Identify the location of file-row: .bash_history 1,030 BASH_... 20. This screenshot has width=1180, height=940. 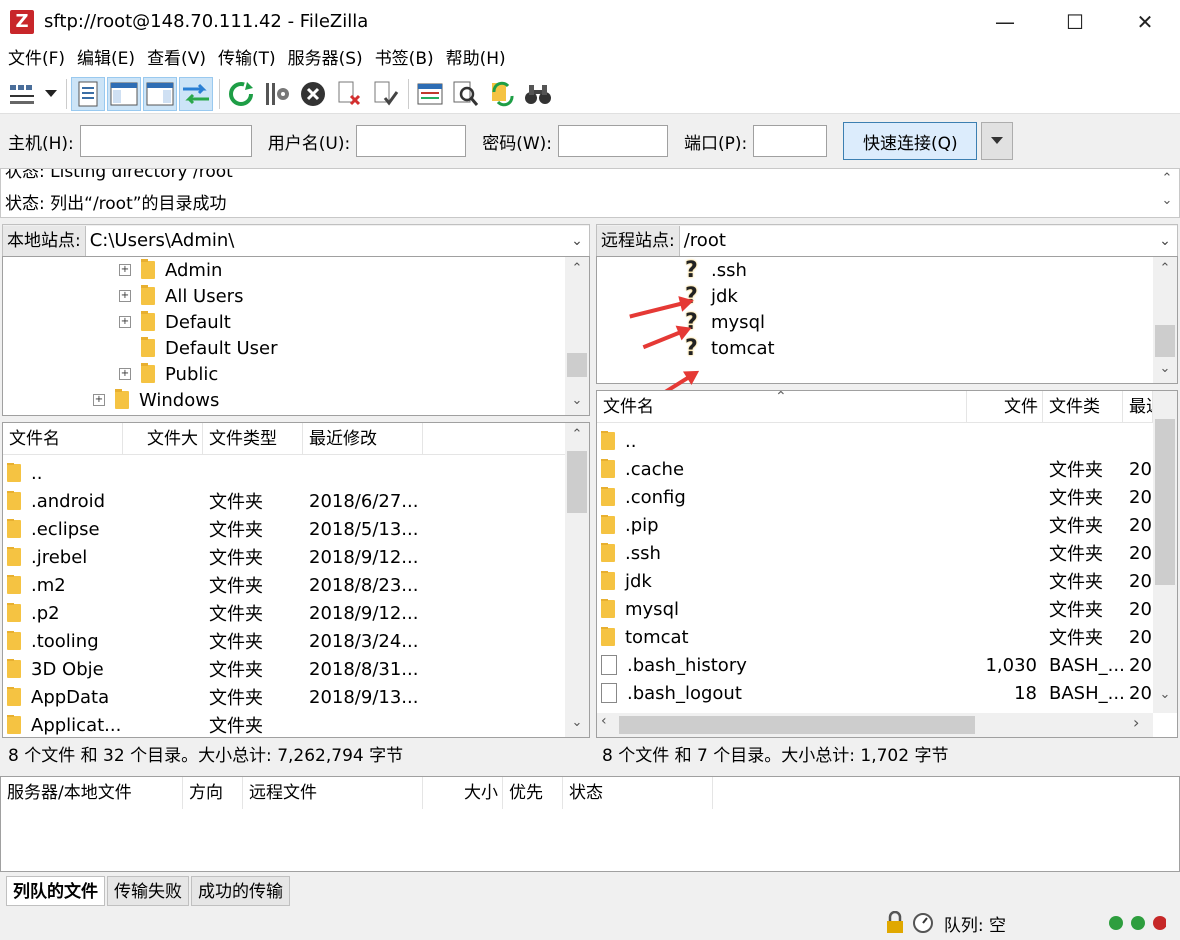
(877, 665).